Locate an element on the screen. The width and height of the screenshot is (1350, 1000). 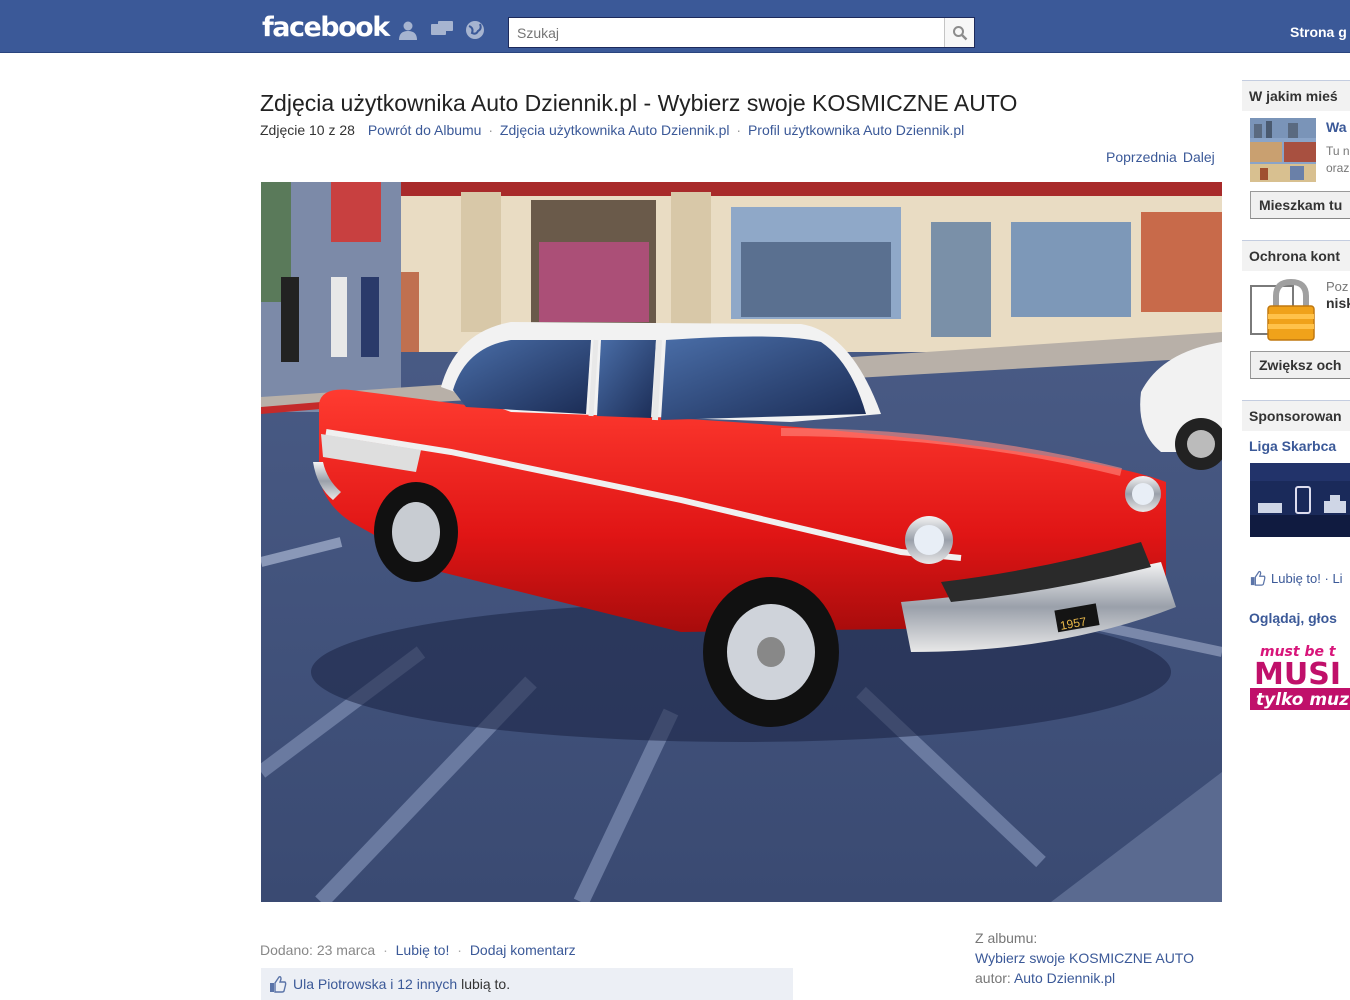
photo-counter: Zdjęcie 10 z 28 is located at coordinates (307, 130).